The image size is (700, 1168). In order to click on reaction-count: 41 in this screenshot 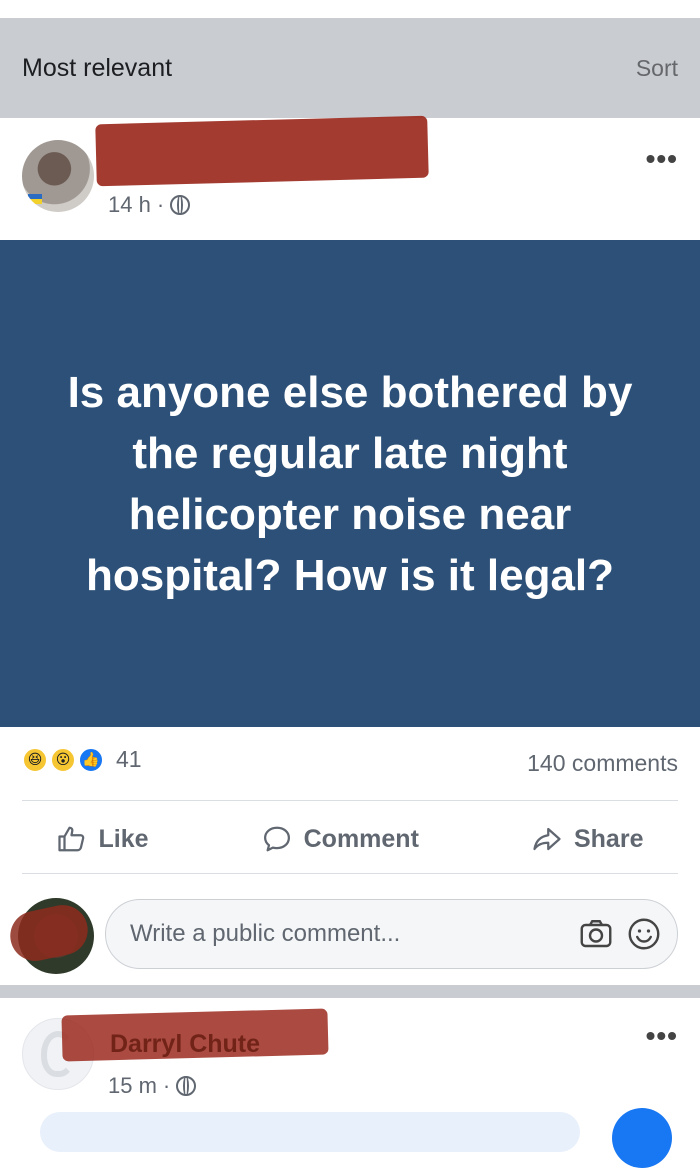, I will do `click(129, 759)`.